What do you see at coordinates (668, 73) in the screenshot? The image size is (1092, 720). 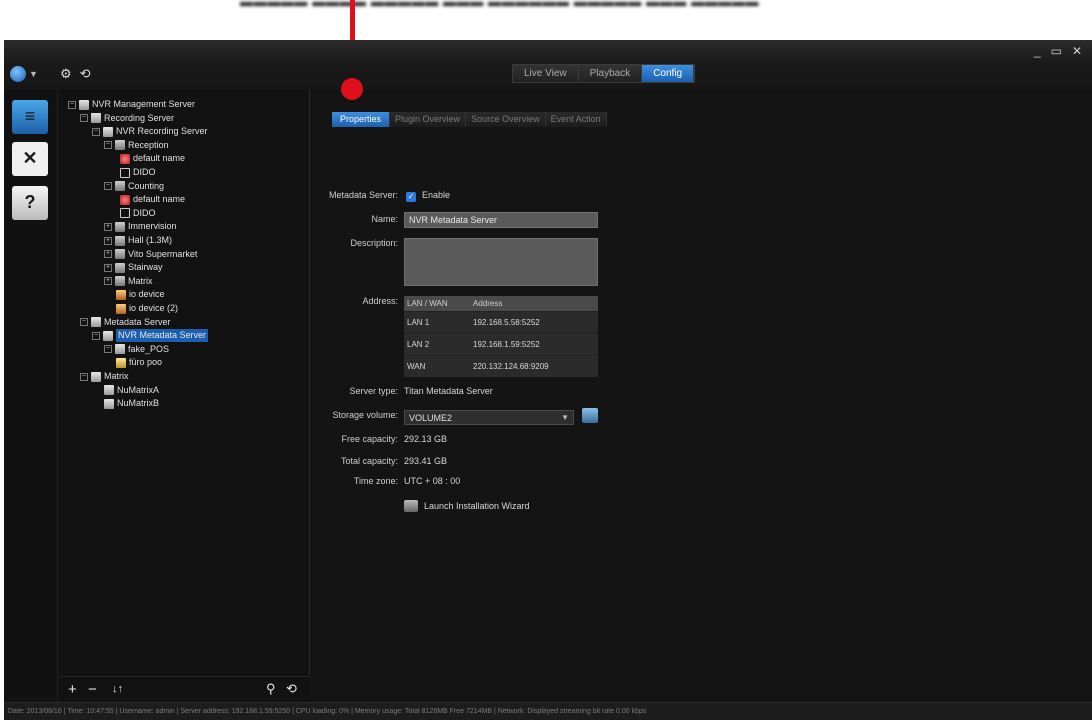 I see `tab-config: Config` at bounding box center [668, 73].